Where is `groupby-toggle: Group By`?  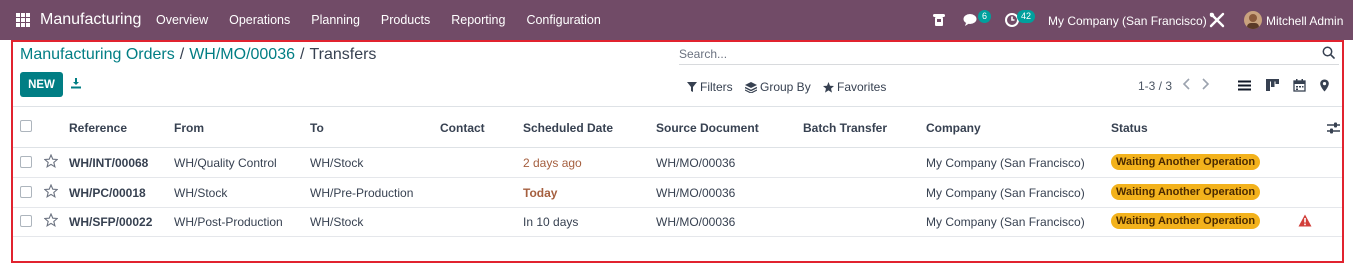
groupby-toggle: Group By is located at coordinates (778, 87).